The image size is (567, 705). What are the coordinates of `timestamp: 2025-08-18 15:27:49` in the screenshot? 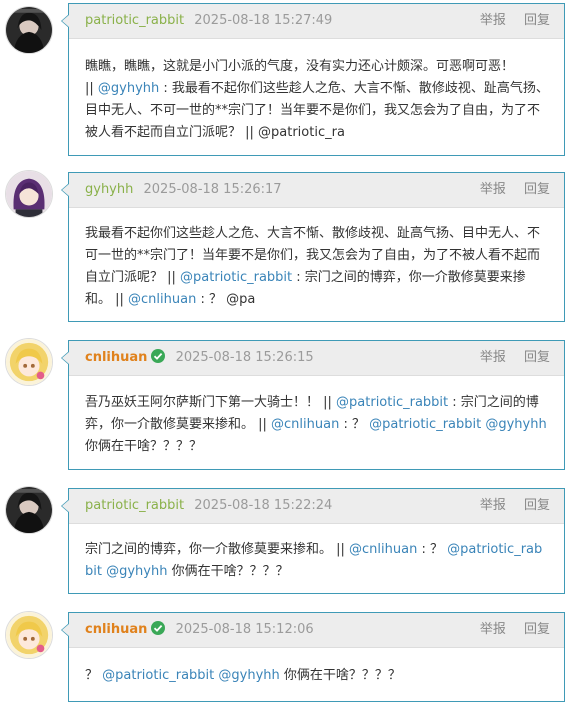 It's located at (263, 20).